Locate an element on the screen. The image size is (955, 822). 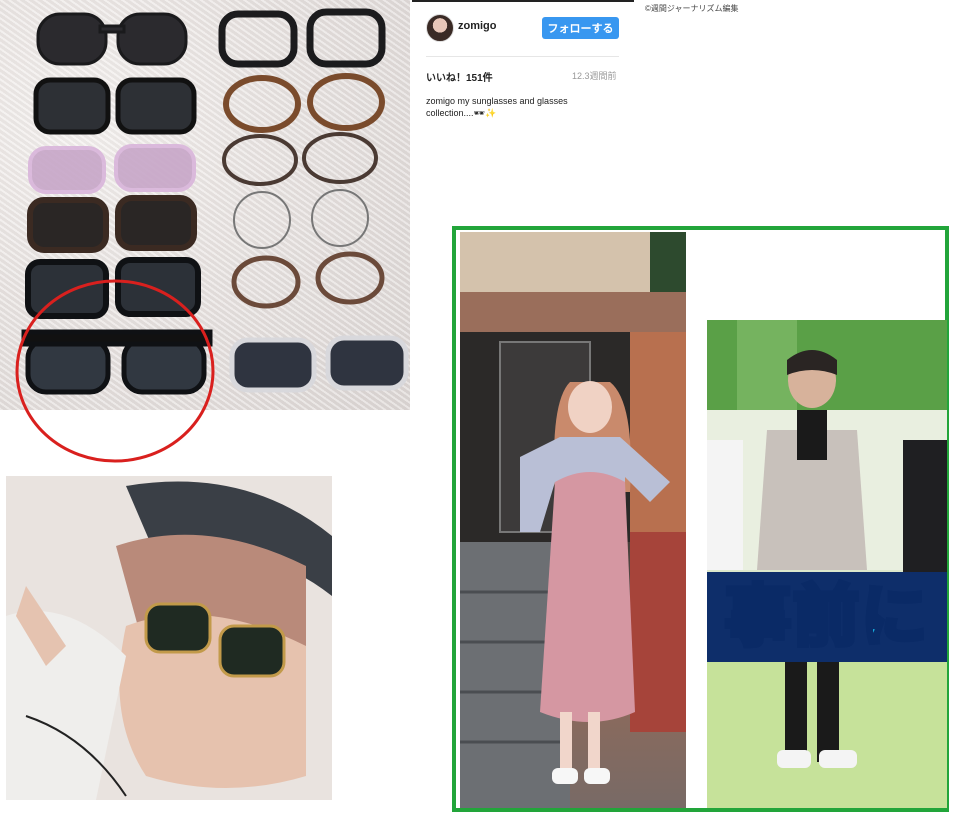
tv-illustration is located at coordinates (827, 564).